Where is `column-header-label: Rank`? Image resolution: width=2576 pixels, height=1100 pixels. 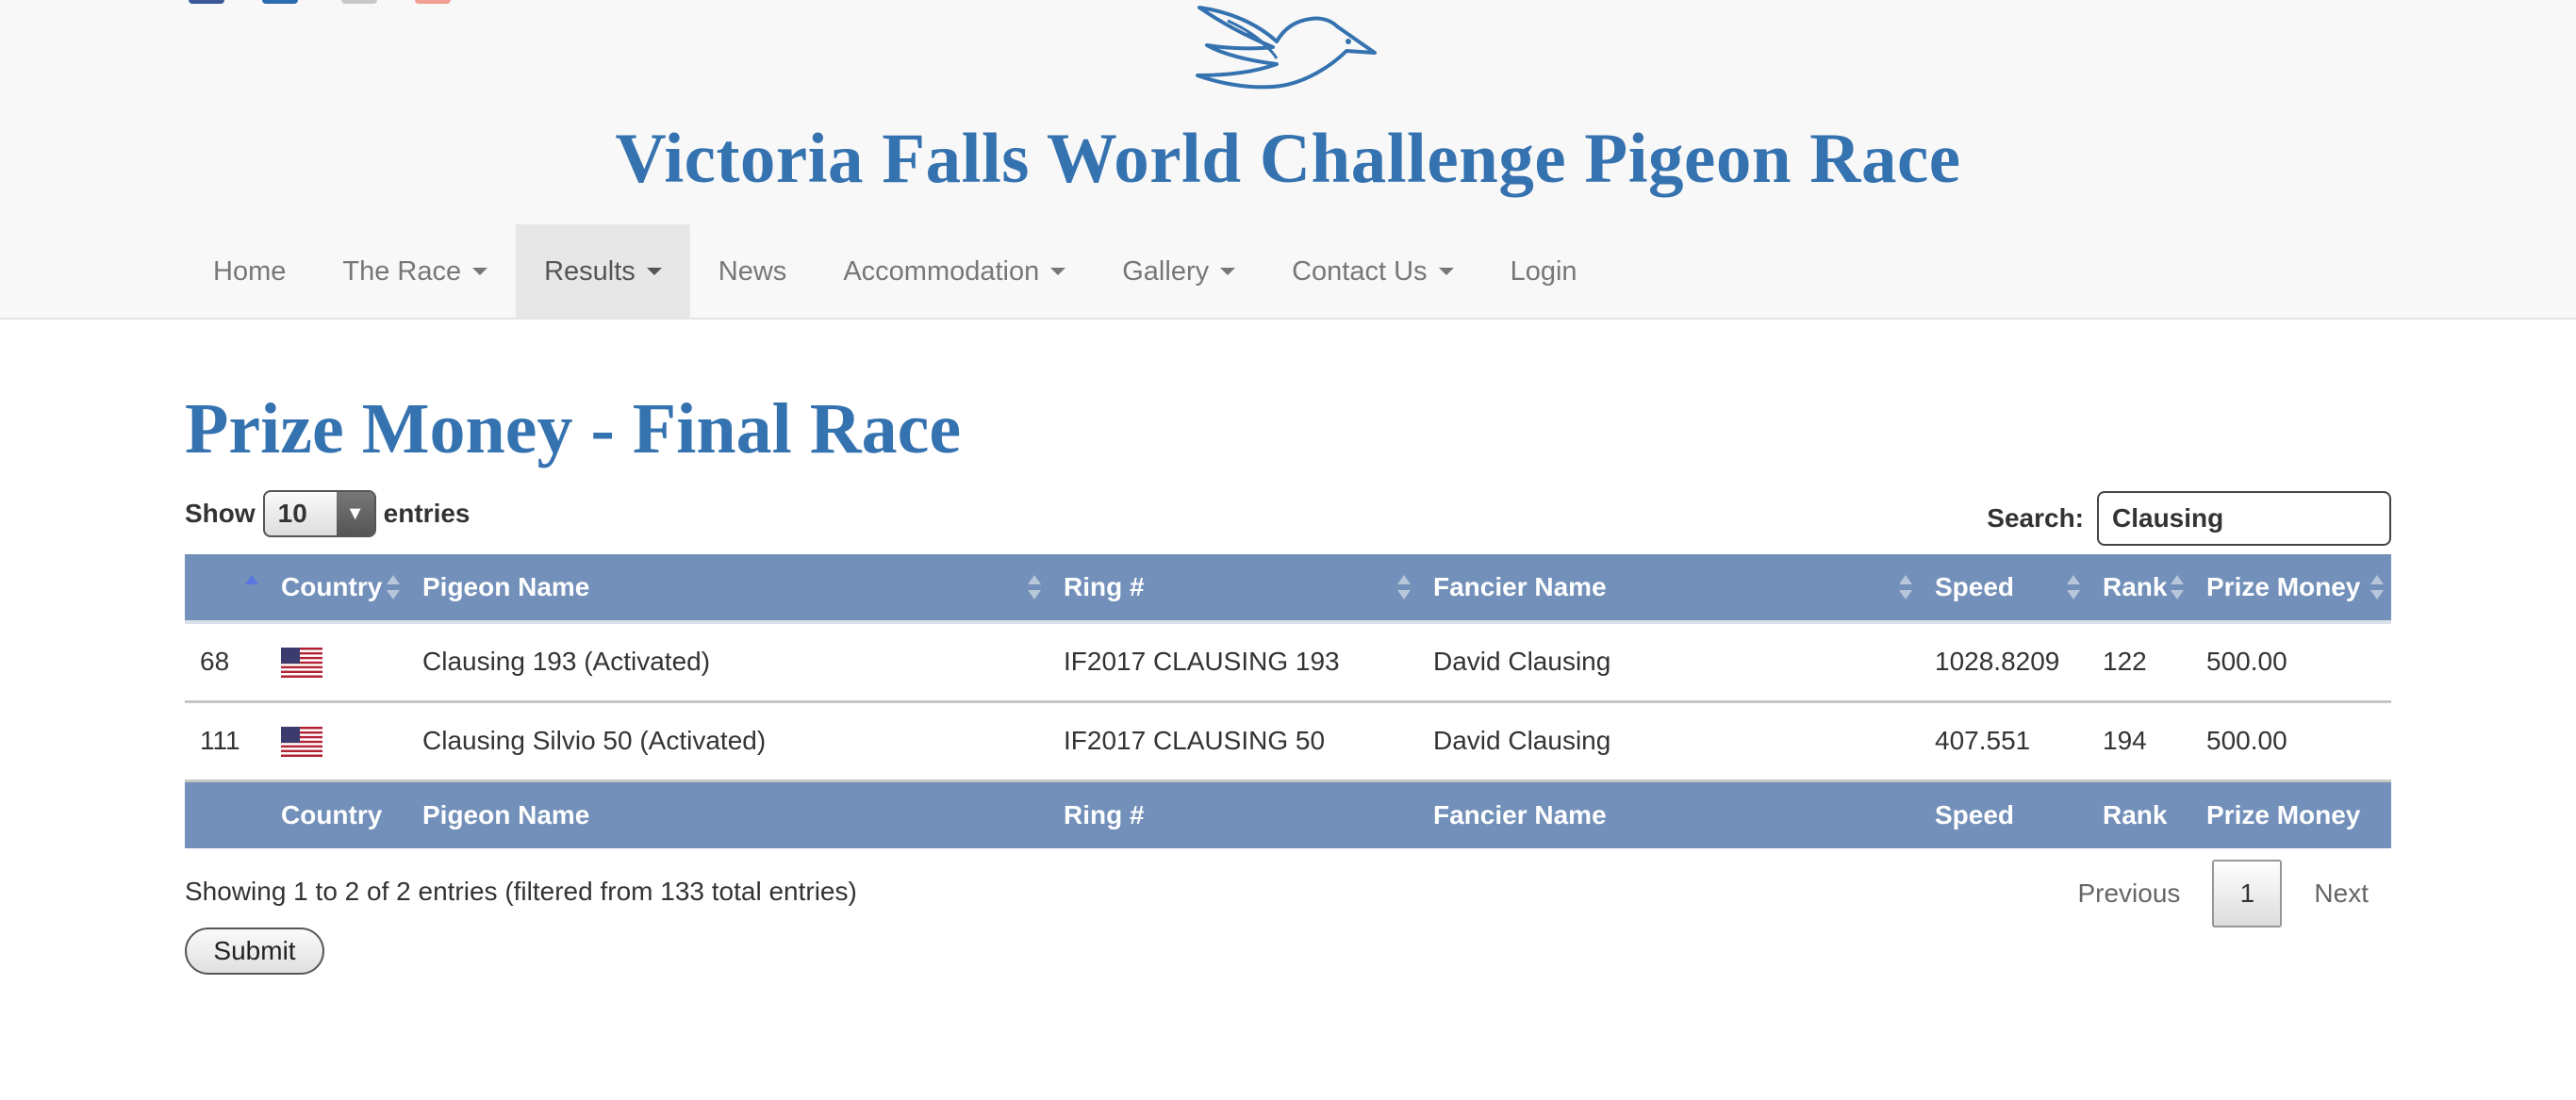 column-header-label: Rank is located at coordinates (2135, 586).